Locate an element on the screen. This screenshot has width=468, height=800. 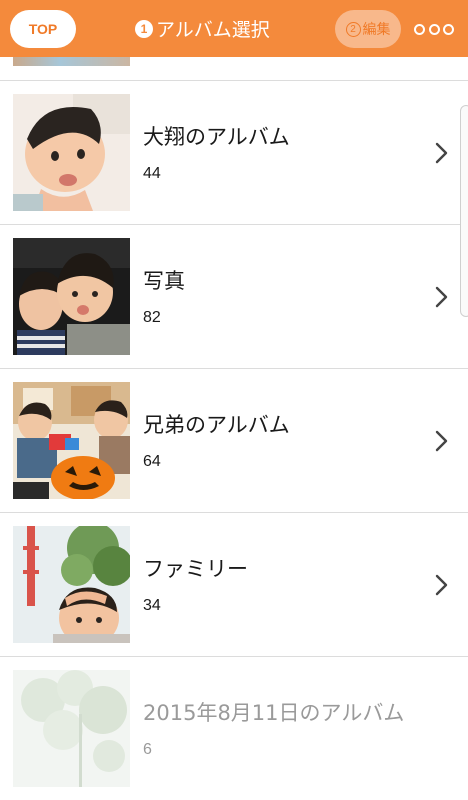
edit-button: 2 編集 is located at coordinates (368, 29).